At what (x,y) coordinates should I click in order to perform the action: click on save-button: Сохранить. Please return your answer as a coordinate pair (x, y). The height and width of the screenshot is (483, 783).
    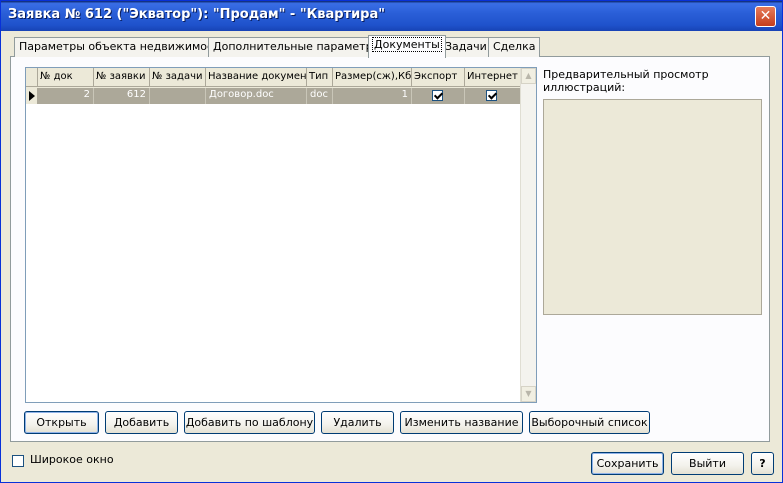
    Looking at the image, I should click on (627, 463).